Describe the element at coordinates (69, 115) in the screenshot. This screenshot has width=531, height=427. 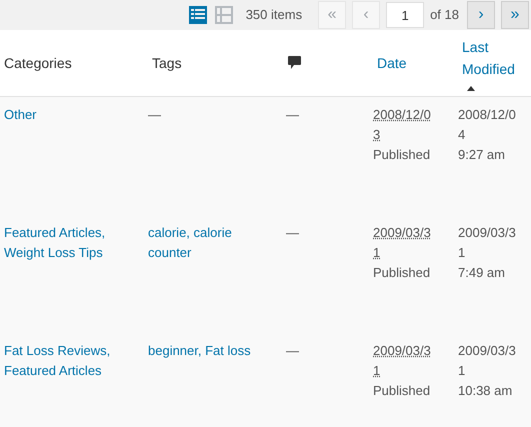
I see `category-links: Other` at that location.